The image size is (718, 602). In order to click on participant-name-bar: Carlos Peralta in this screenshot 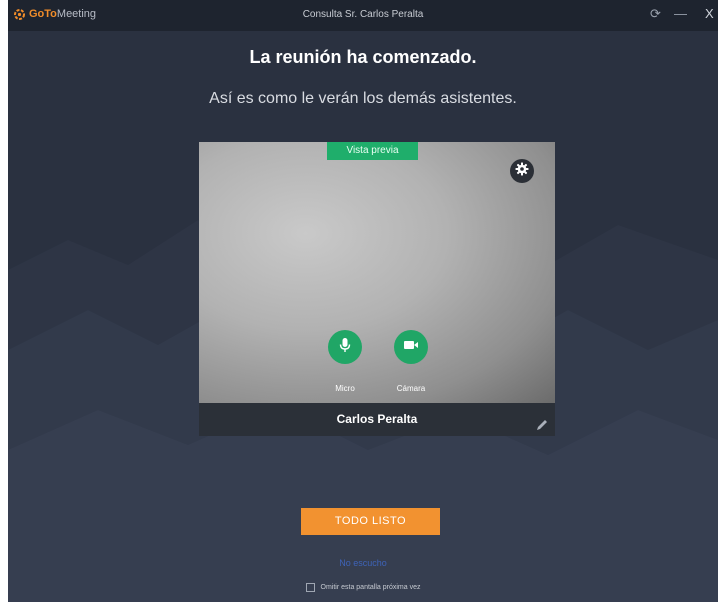, I will do `click(377, 419)`.